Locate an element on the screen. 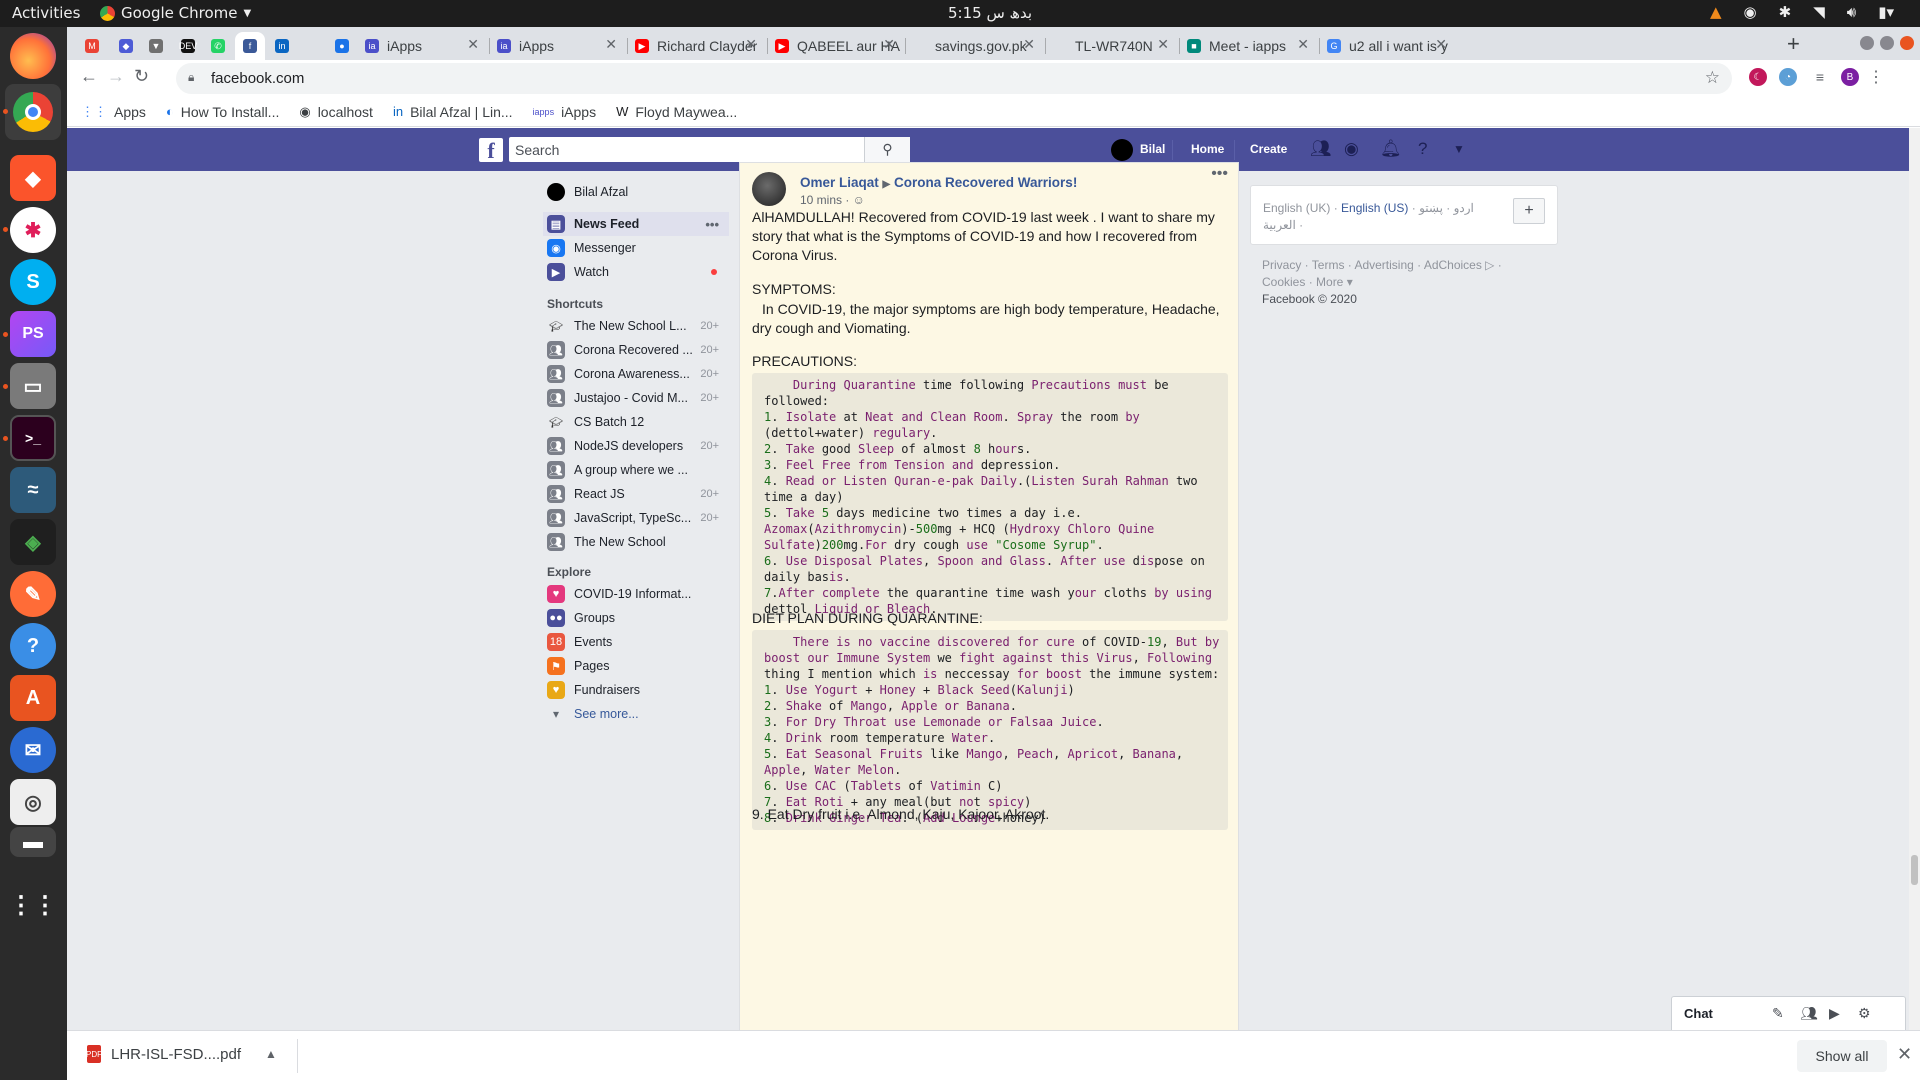  shortcut-item: 👥︎ React JS 20+ is located at coordinates (636, 494).